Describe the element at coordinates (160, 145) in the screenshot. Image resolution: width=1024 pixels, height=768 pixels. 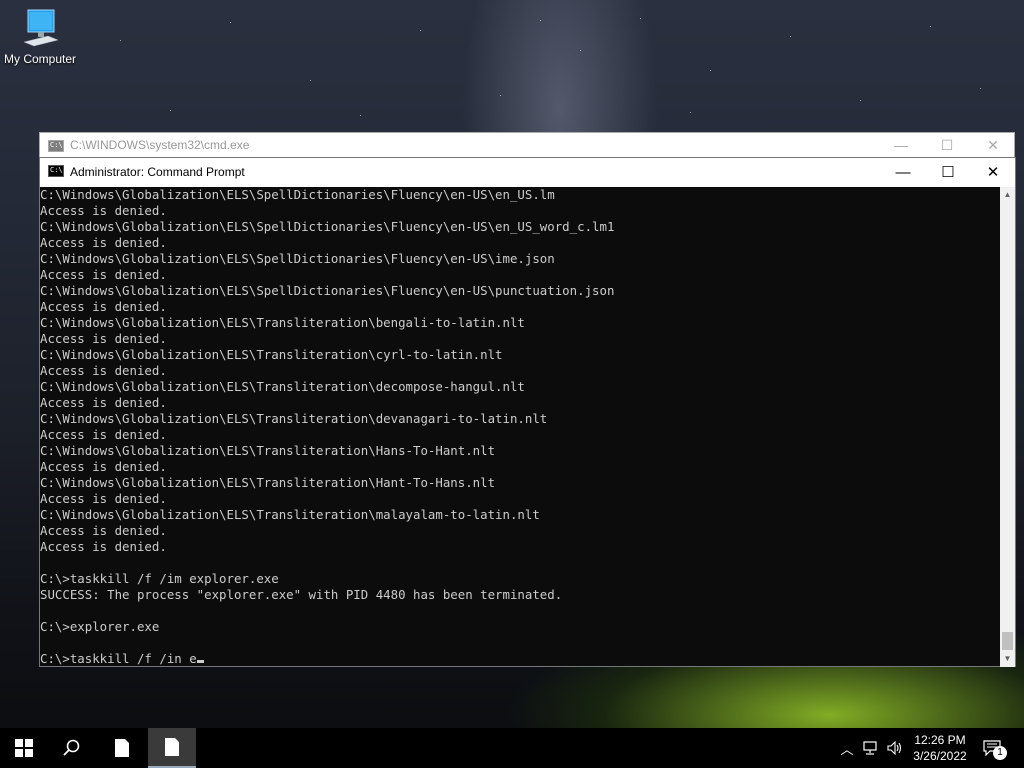
I see `window-title: C:\WINDOWS\system32\cmd.exe` at that location.